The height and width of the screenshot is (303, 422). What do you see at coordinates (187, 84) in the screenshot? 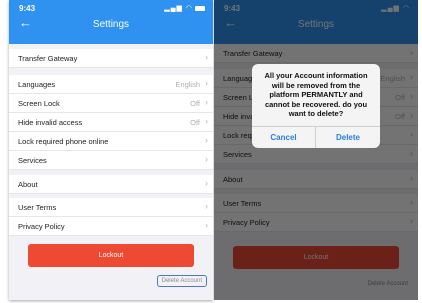
I see `row-value: English` at bounding box center [187, 84].